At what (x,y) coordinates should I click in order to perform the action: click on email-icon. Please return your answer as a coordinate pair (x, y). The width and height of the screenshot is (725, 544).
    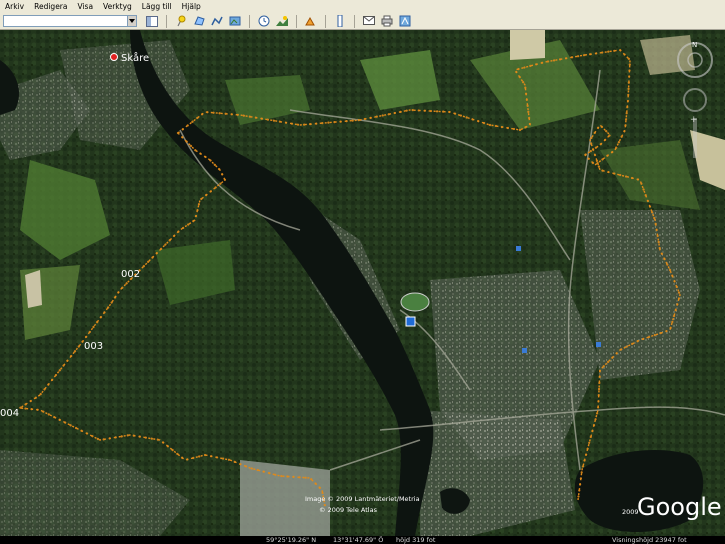
    Looking at the image, I should click on (369, 20).